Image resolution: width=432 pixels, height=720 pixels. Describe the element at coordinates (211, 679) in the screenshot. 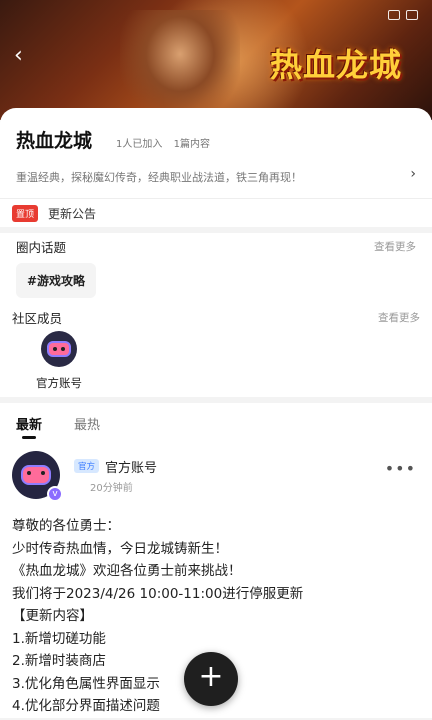

I see `create-post-button: +` at that location.